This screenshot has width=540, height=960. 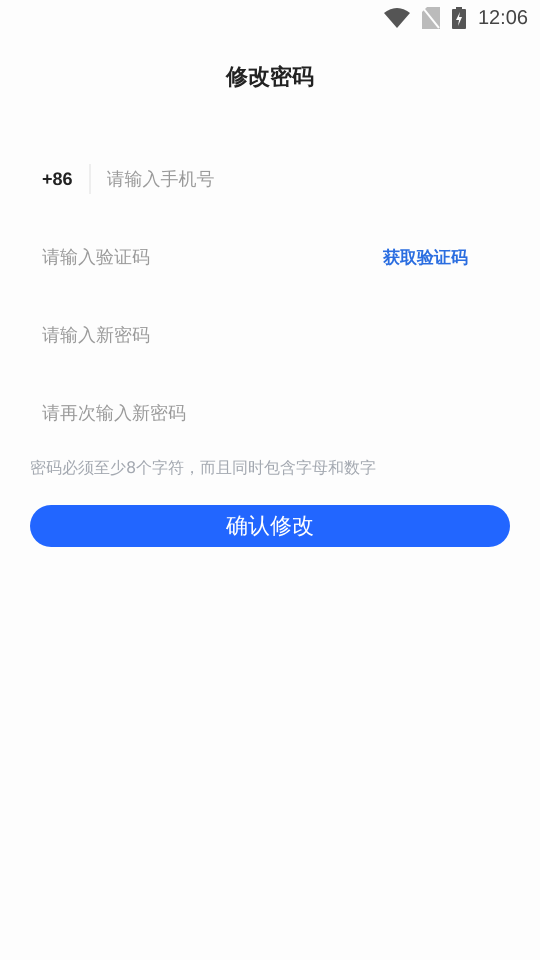 I want to click on password-field: 请再次输入新密码, so click(x=270, y=413).